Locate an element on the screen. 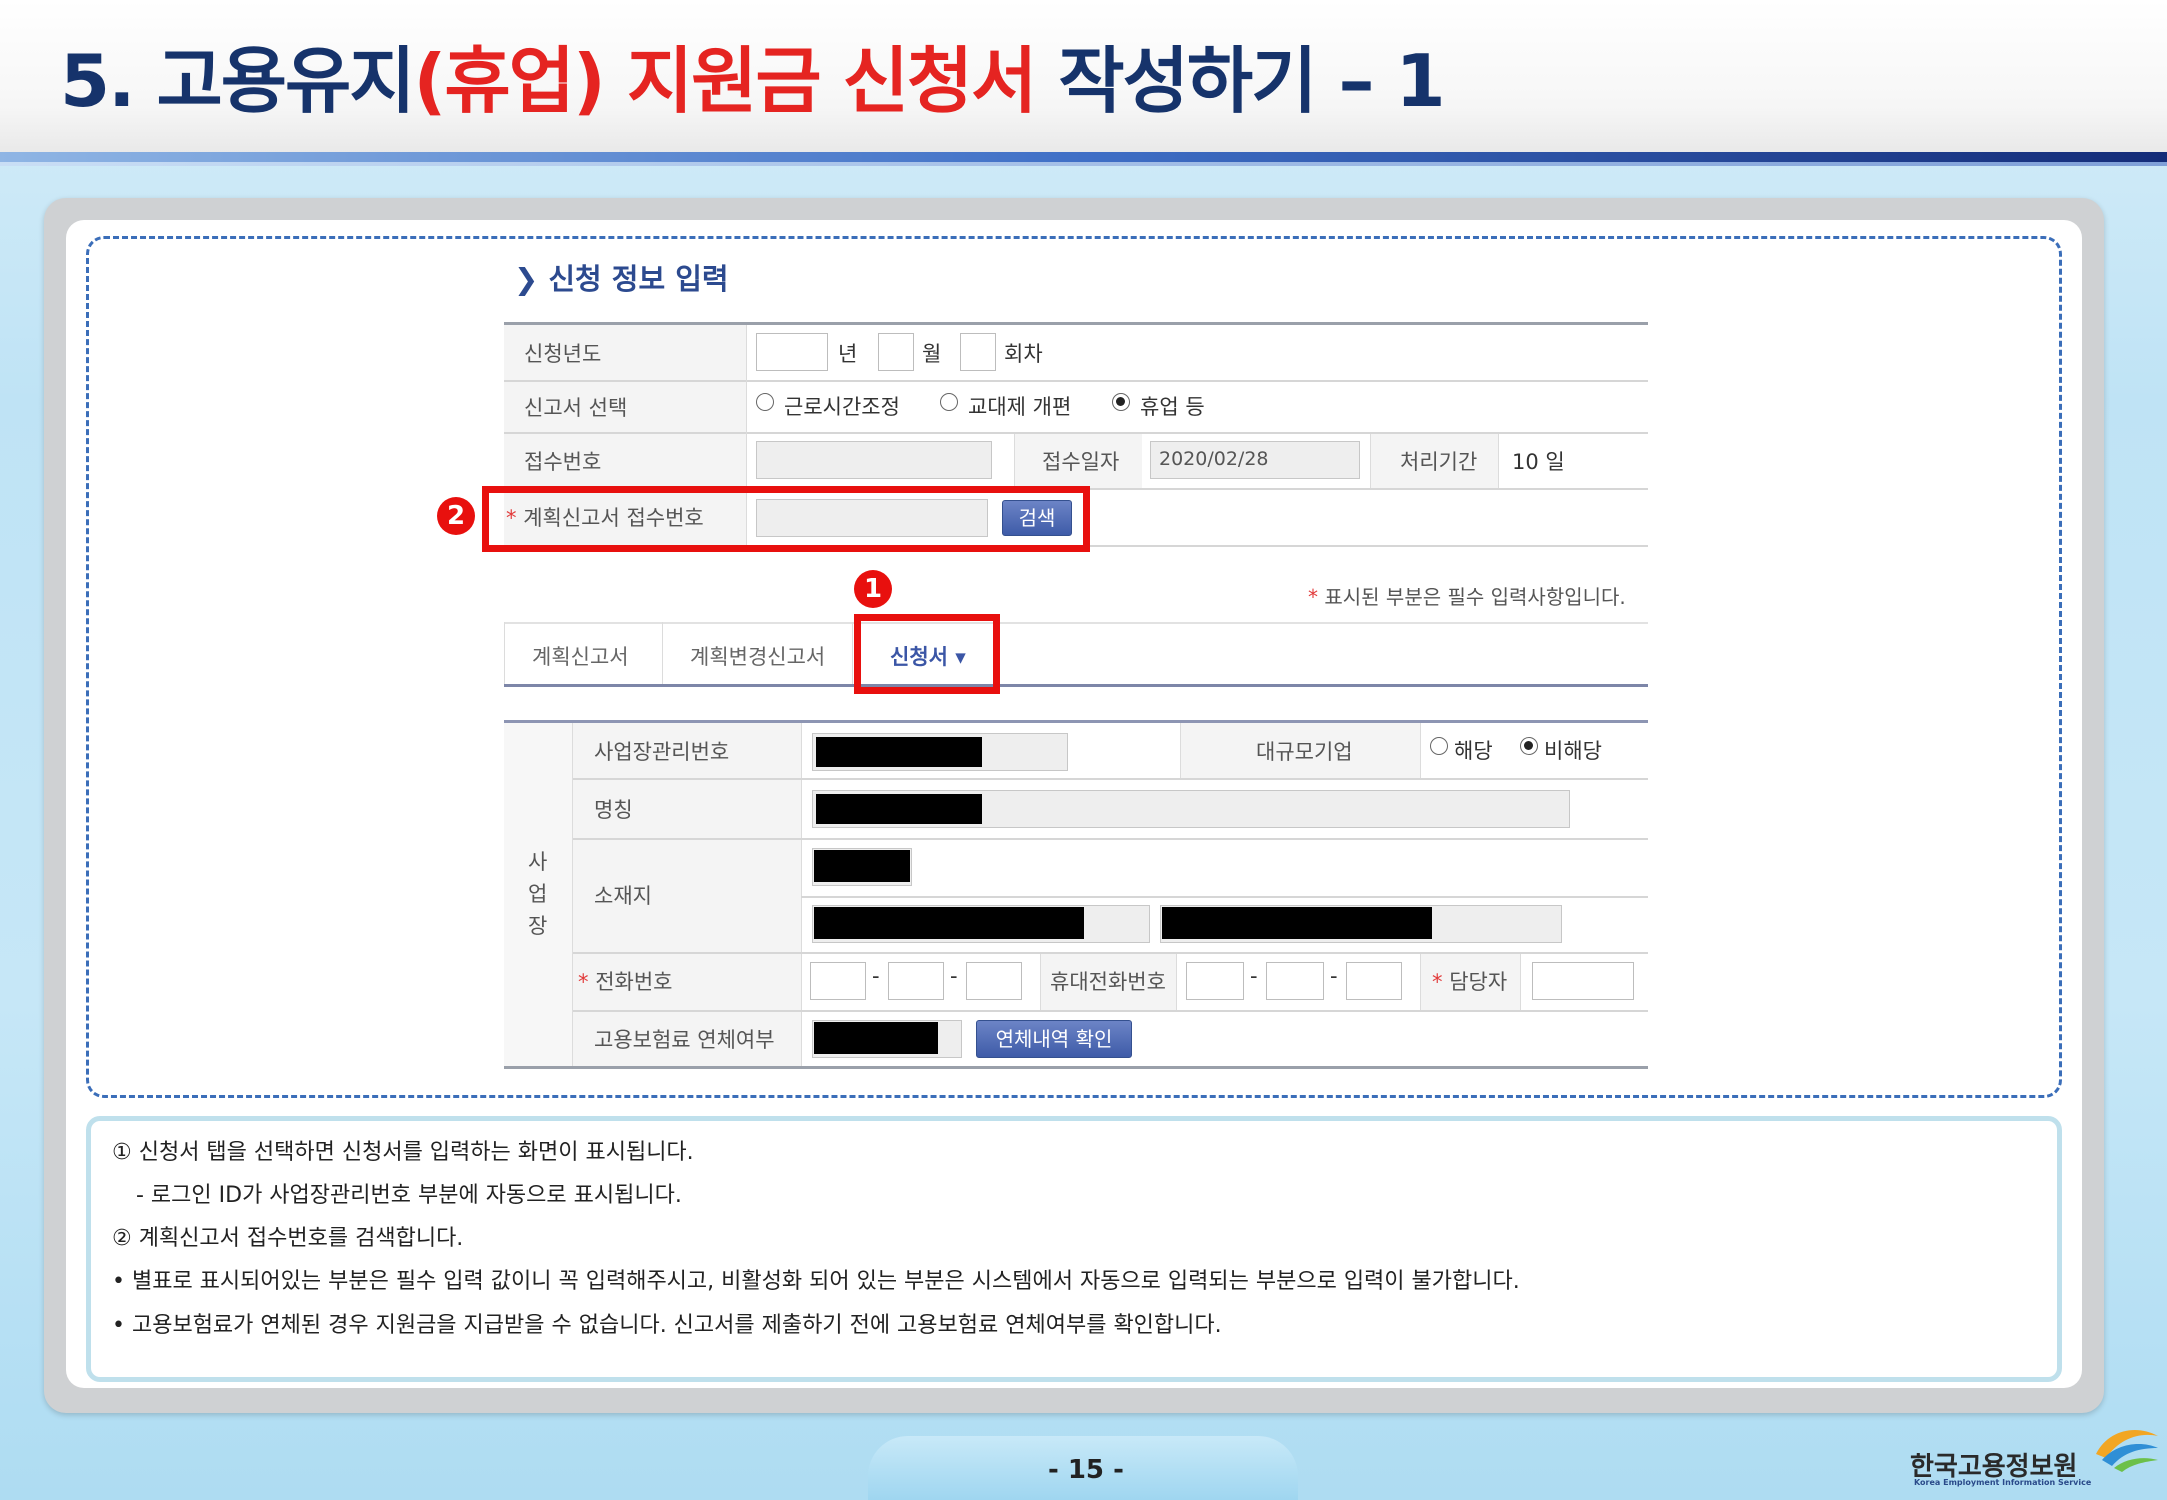 Image resolution: width=2167 pixels, height=1500 pixels. note-line-2: - 로그인 ID가 사업장관리번호 부분에 자동으로 표시됩니다. is located at coordinates (409, 1195).